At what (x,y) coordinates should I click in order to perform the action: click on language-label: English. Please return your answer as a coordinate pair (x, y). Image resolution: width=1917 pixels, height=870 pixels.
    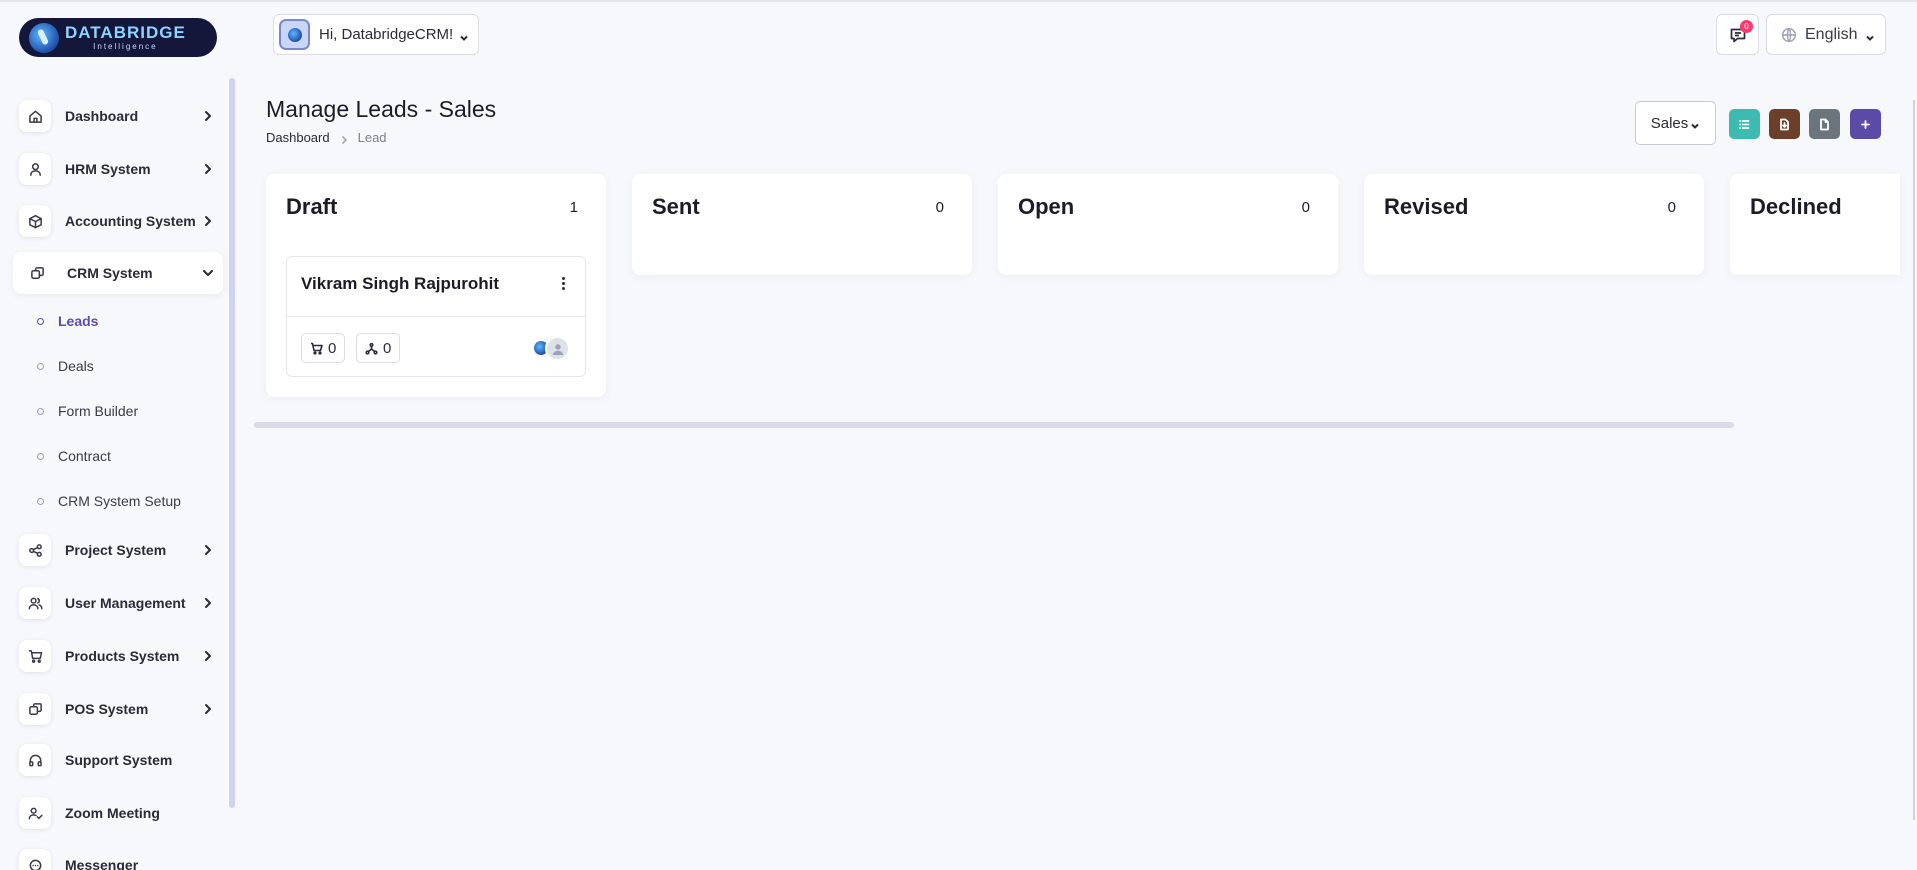
    Looking at the image, I should click on (1831, 34).